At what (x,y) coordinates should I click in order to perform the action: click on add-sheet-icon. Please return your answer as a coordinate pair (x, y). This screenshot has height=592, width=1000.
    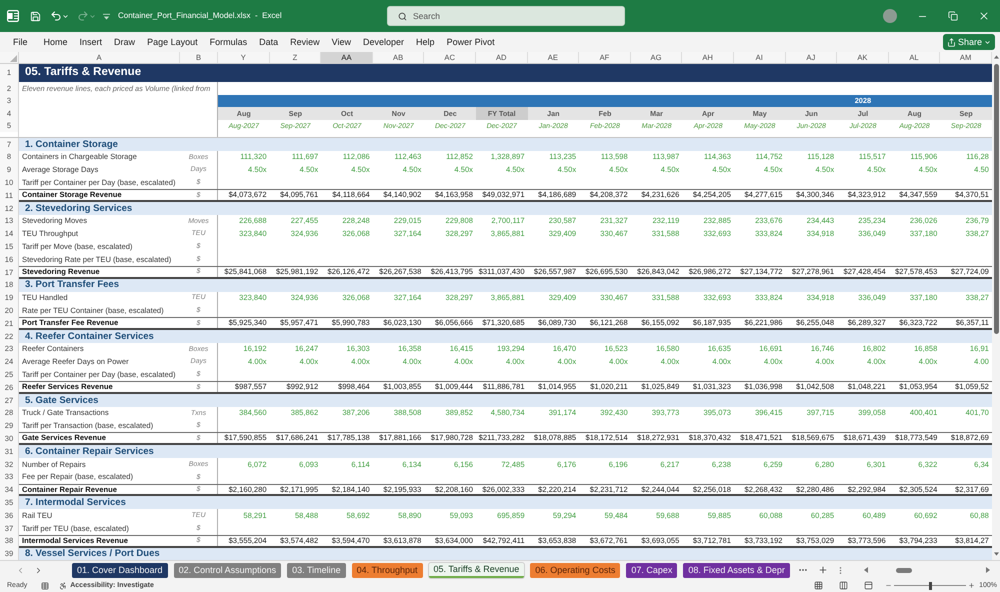
    Looking at the image, I should click on (823, 570).